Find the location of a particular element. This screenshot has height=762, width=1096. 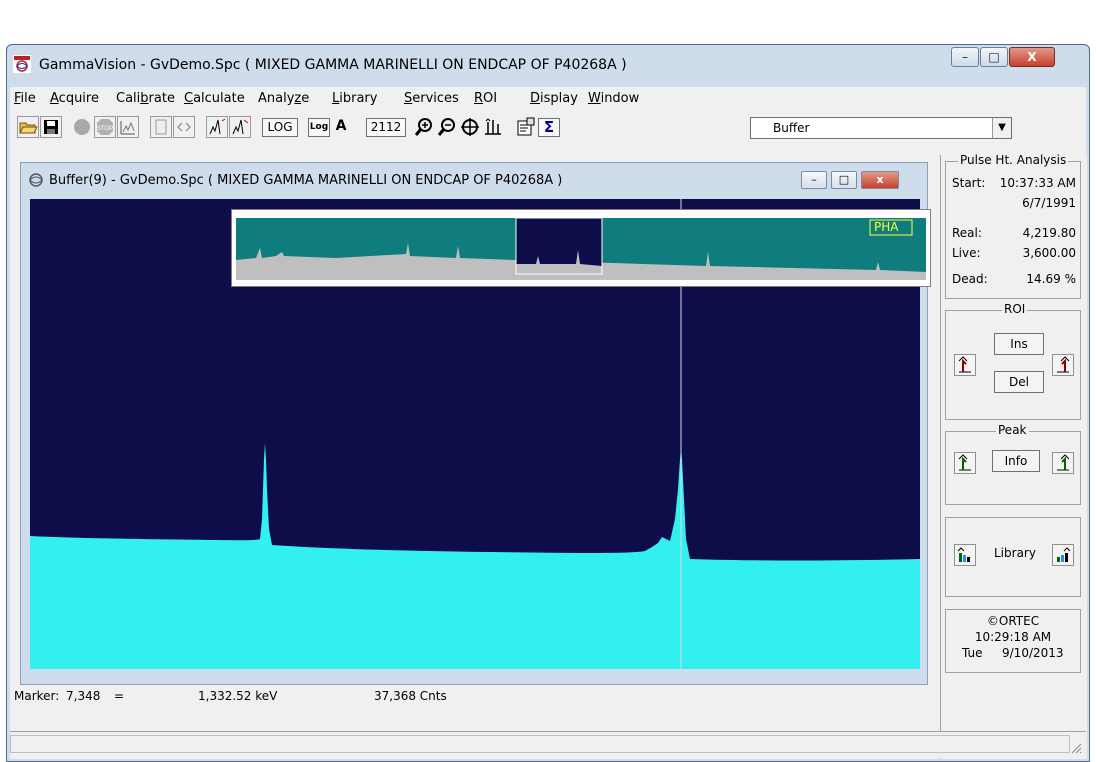

child-close-button: x is located at coordinates (880, 180).